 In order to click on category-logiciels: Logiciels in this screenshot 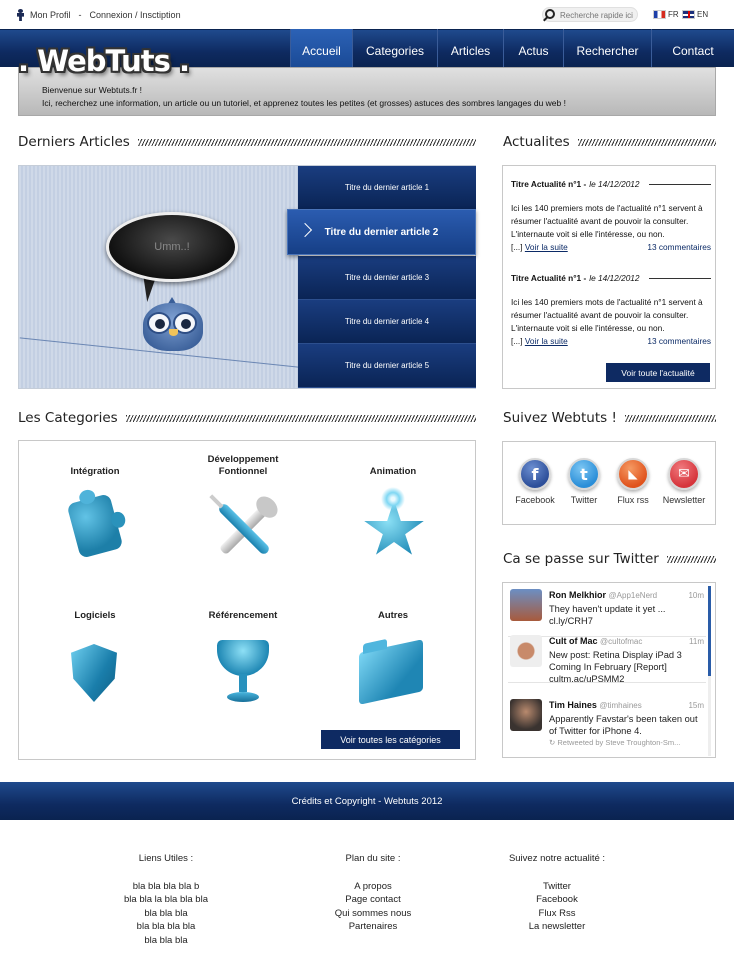, I will do `click(95, 656)`.